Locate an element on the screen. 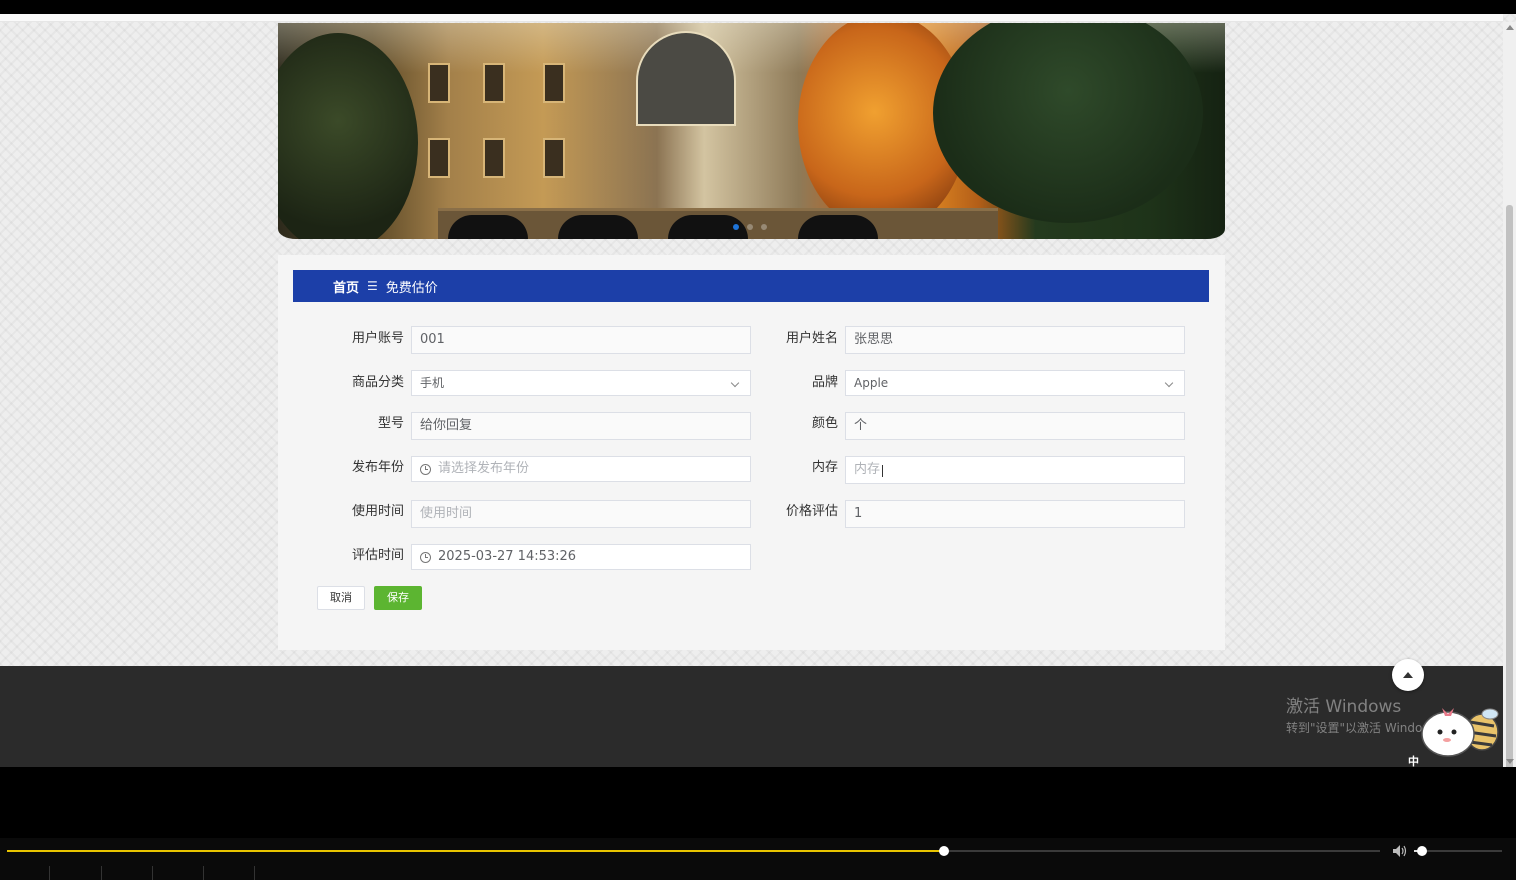  usage-time-placeholder: 使用时间 is located at coordinates (446, 513).